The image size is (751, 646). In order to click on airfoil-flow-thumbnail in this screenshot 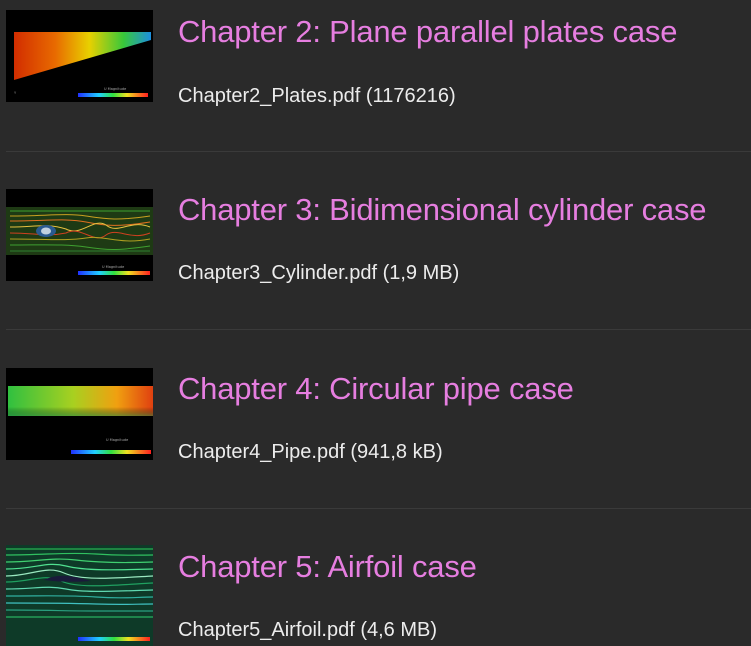, I will do `click(79, 595)`.